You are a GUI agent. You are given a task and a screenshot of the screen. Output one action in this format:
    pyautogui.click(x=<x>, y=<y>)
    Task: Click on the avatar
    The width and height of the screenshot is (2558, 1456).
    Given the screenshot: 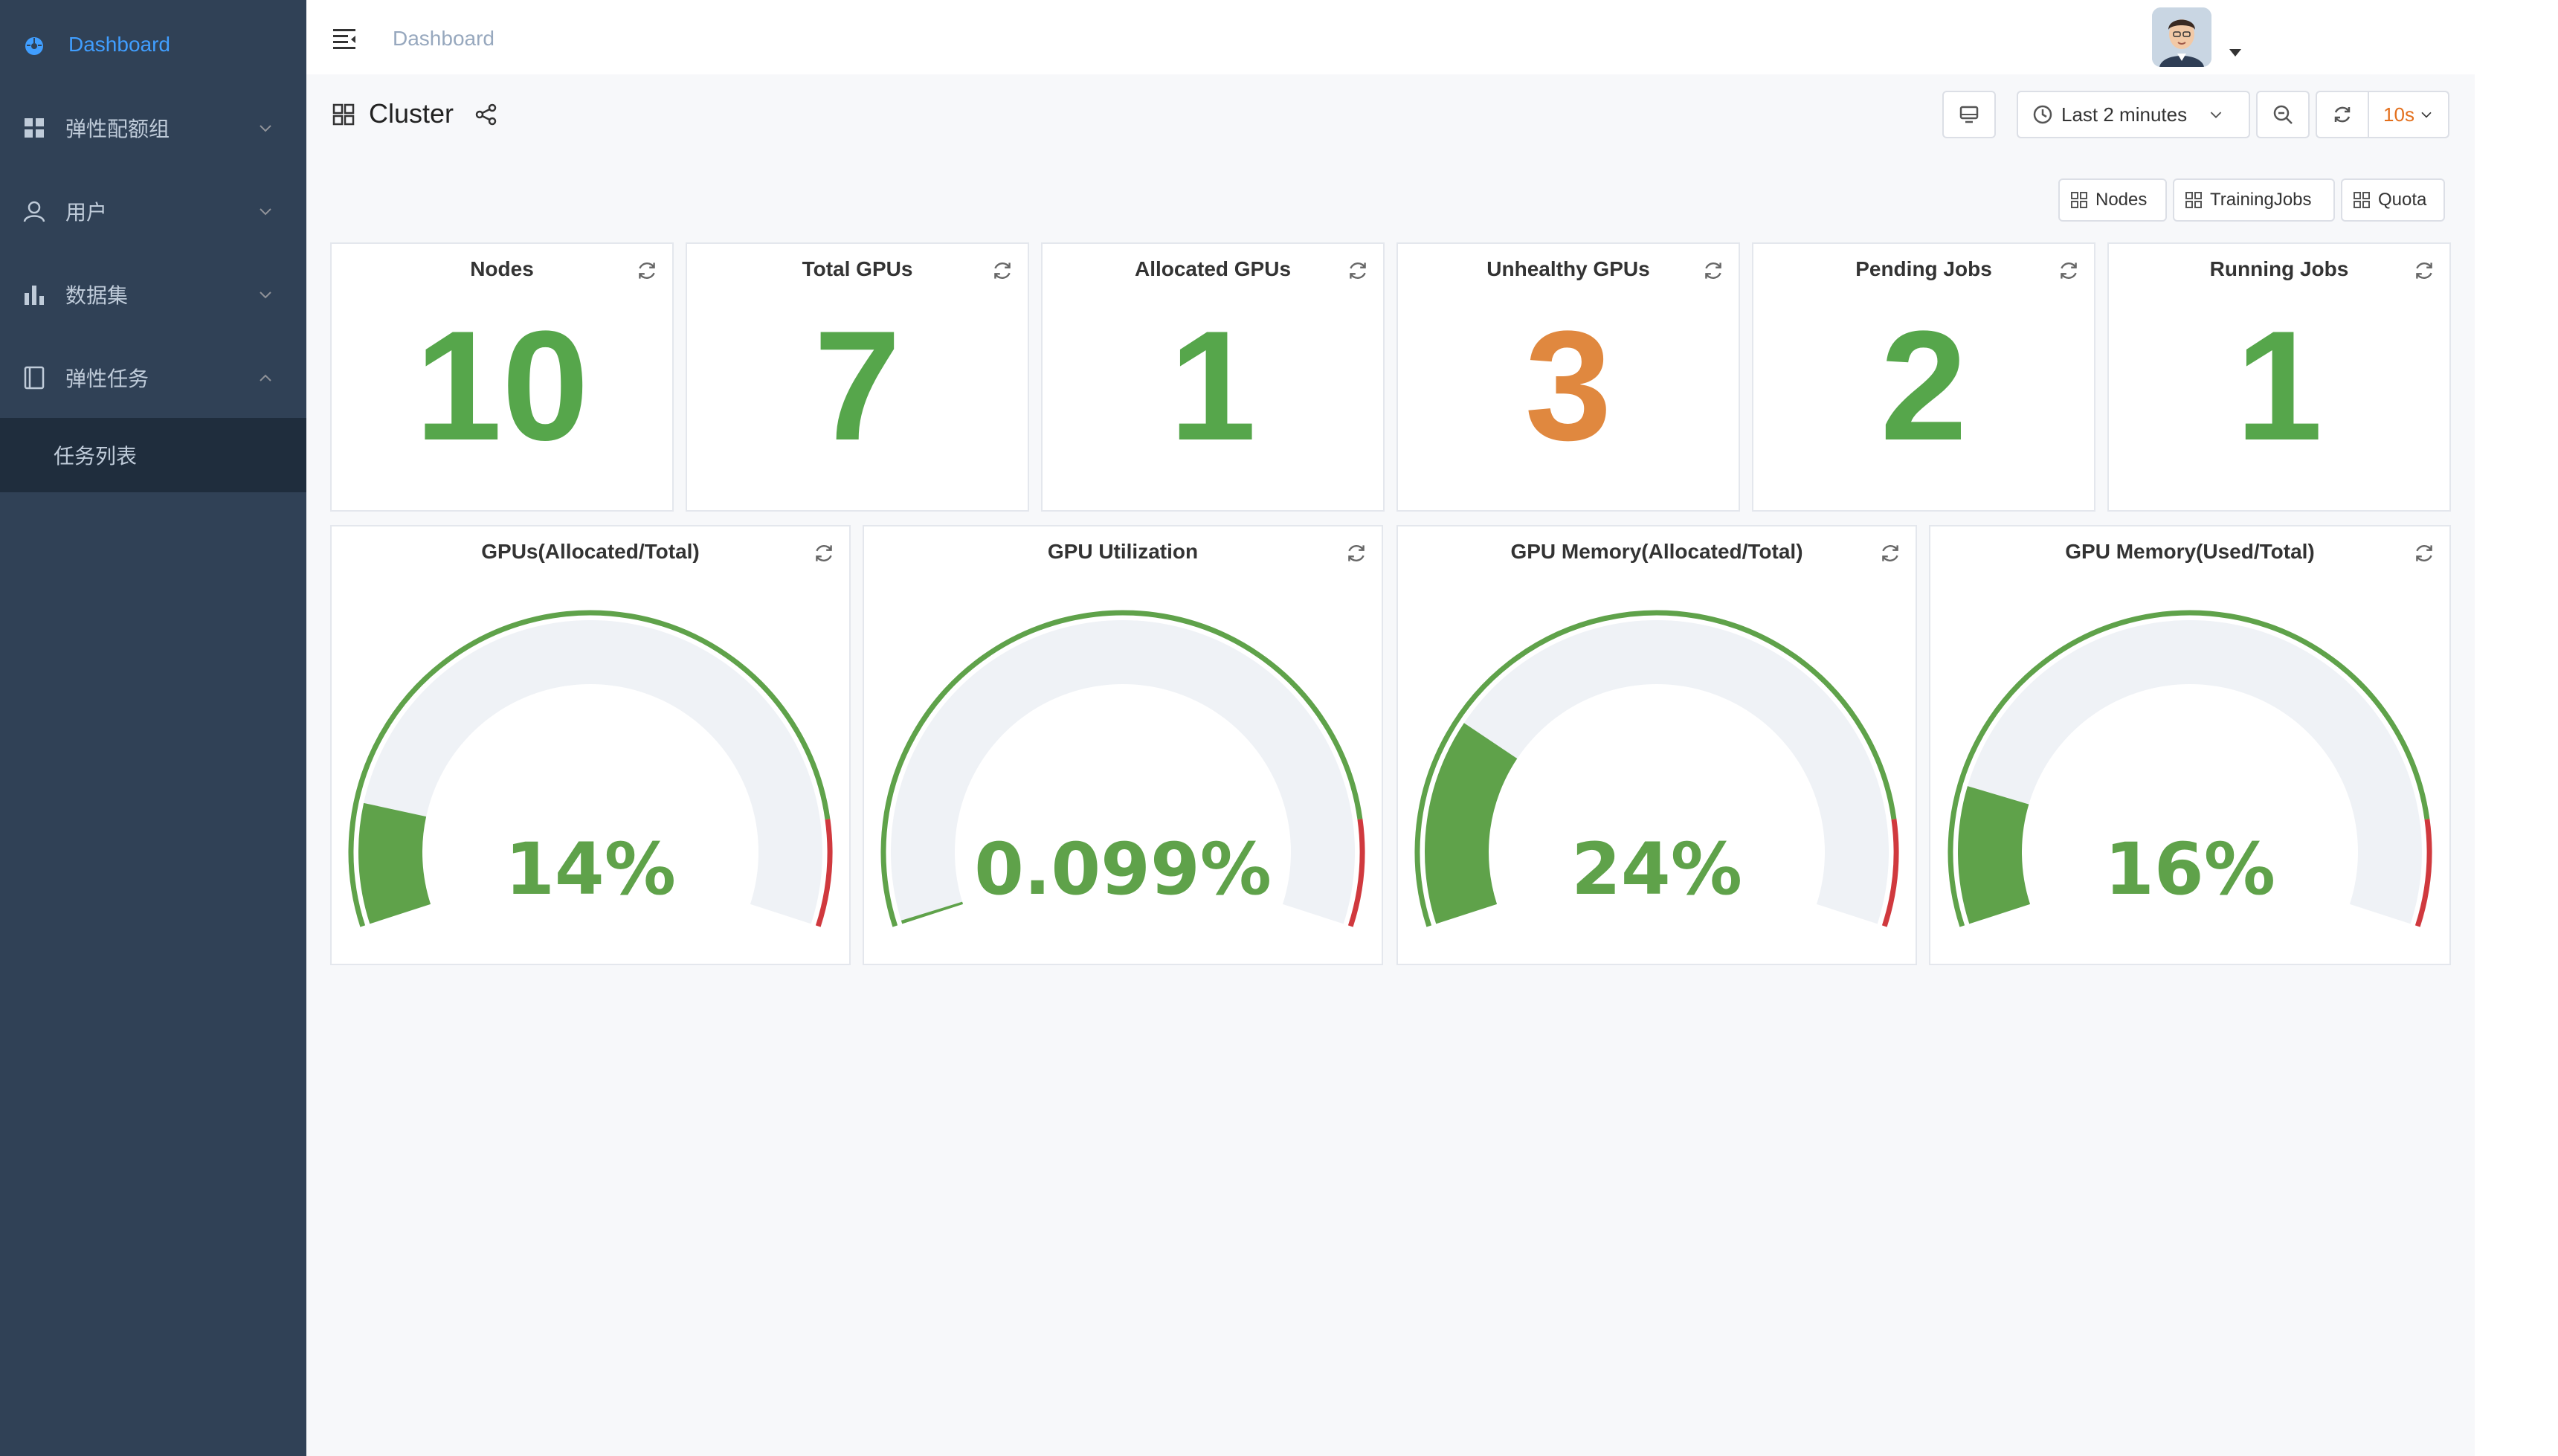 What is the action you would take?
    pyautogui.click(x=2182, y=37)
    